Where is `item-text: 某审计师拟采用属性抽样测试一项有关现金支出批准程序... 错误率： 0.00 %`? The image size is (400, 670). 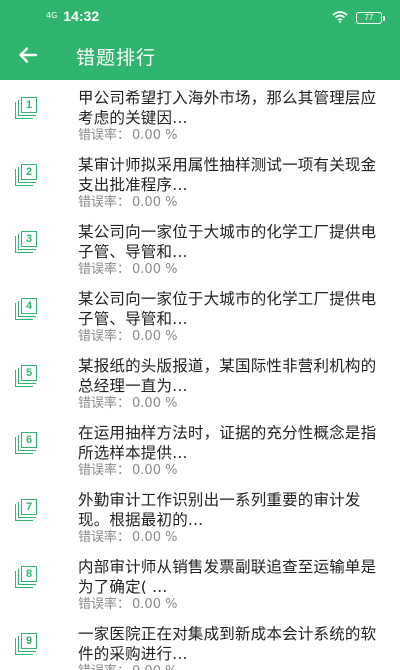 item-text: 某审计师拟采用属性抽样测试一项有关现金支出批准程序... 错误率： 0.00 % is located at coordinates (234, 183).